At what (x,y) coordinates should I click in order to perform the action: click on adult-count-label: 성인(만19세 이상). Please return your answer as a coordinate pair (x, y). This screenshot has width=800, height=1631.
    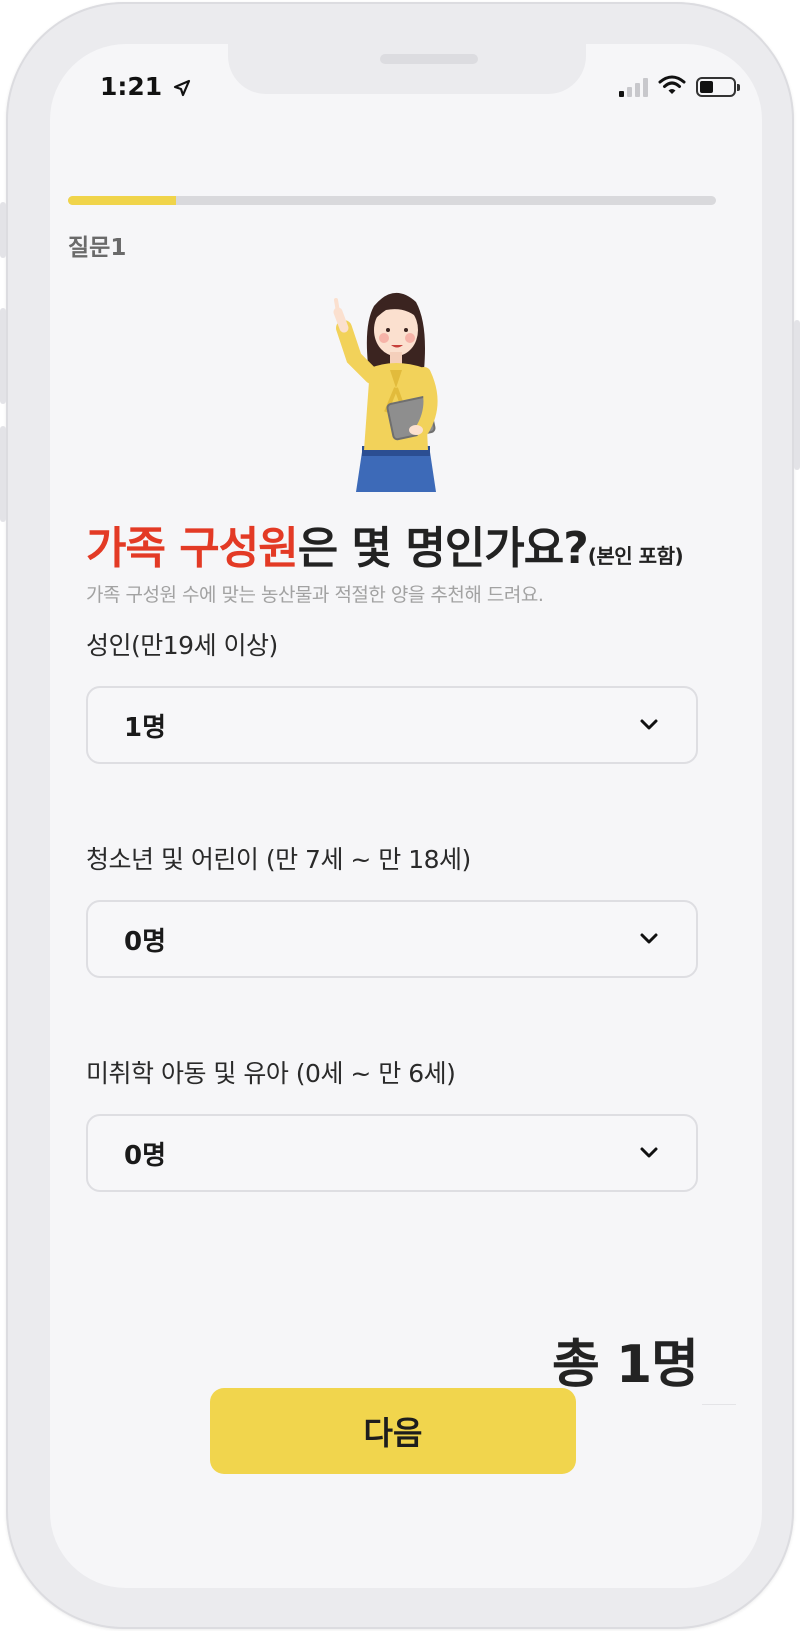
    Looking at the image, I should click on (182, 645).